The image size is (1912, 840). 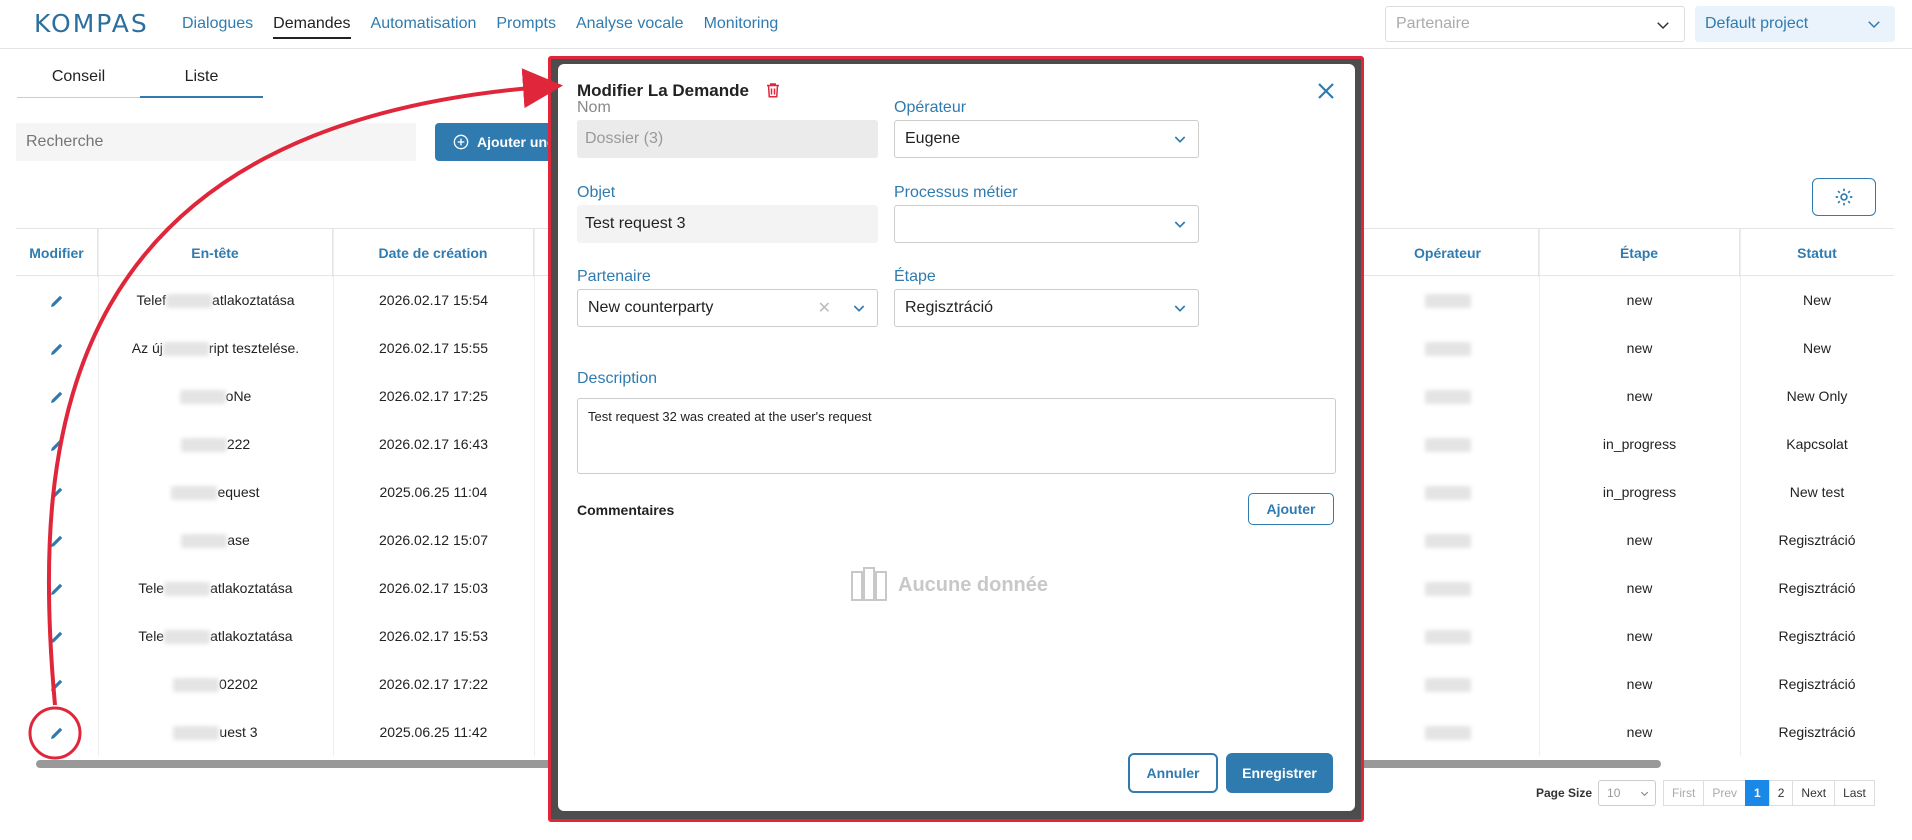 What do you see at coordinates (433, 732) in the screenshot?
I see `date-cell: 2025.06.25 11:42` at bounding box center [433, 732].